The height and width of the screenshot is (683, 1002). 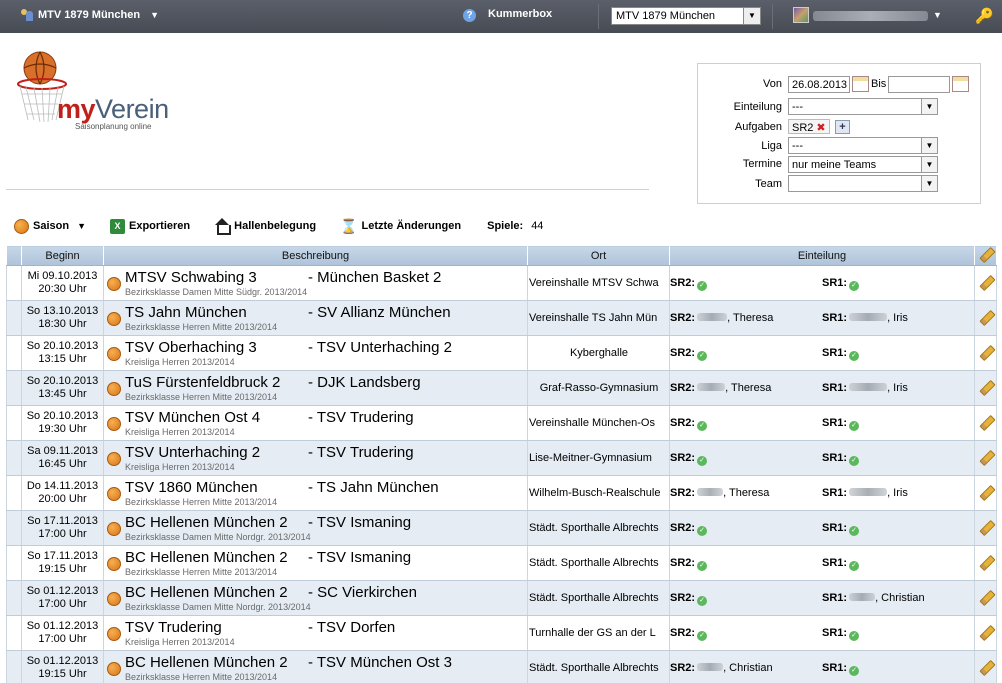 I want to click on add-aufgabe-button: +, so click(x=842, y=127).